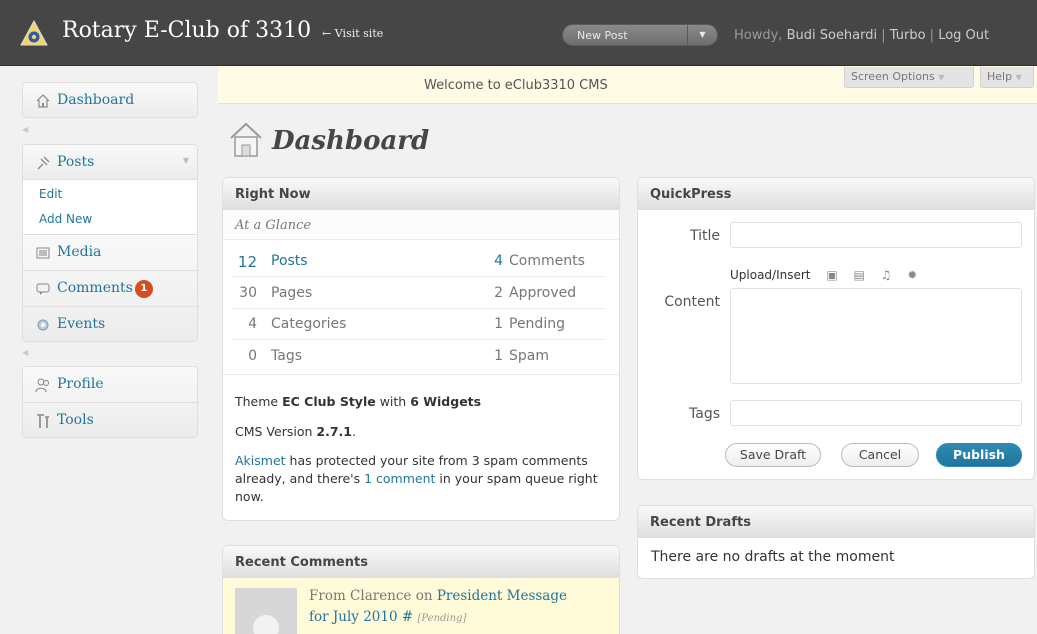  What do you see at coordinates (492, 261) in the screenshot?
I see `comments-count: 4` at bounding box center [492, 261].